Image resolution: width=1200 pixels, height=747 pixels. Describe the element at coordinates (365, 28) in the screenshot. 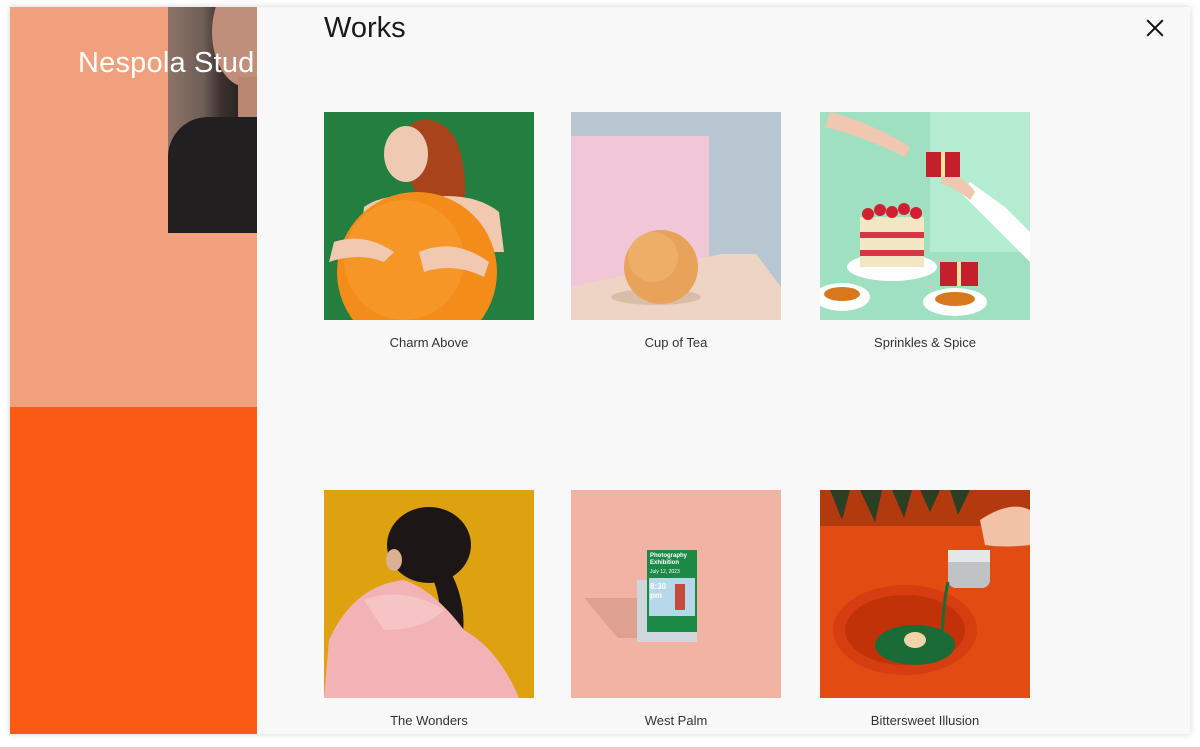

I see `overlay-title: Works` at that location.